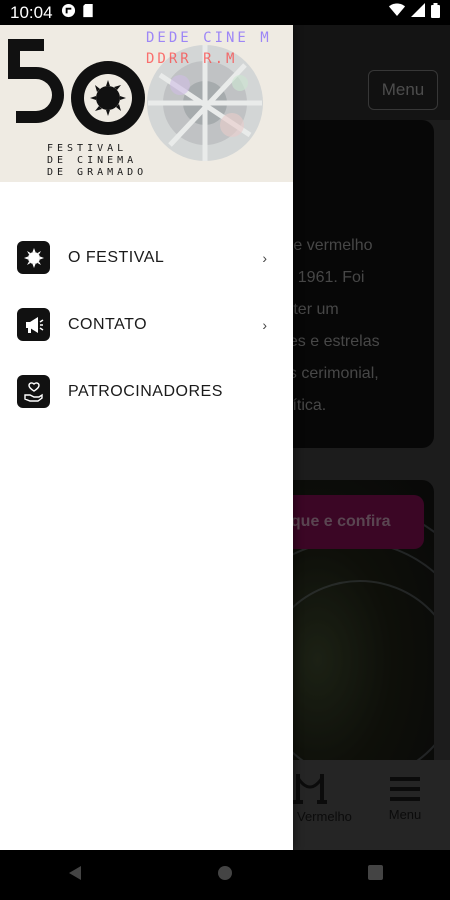 The width and height of the screenshot is (450, 900). Describe the element at coordinates (31, 12) in the screenshot. I see `status-time: 10:04` at that location.